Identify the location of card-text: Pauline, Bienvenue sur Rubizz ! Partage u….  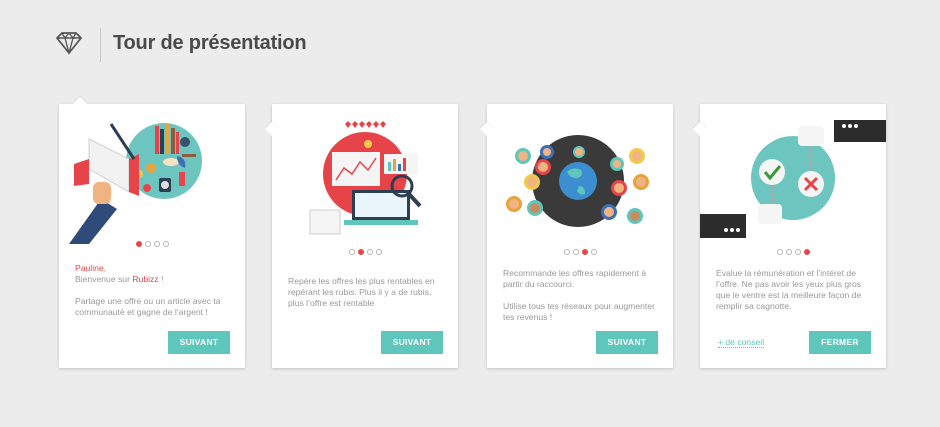
(155, 296).